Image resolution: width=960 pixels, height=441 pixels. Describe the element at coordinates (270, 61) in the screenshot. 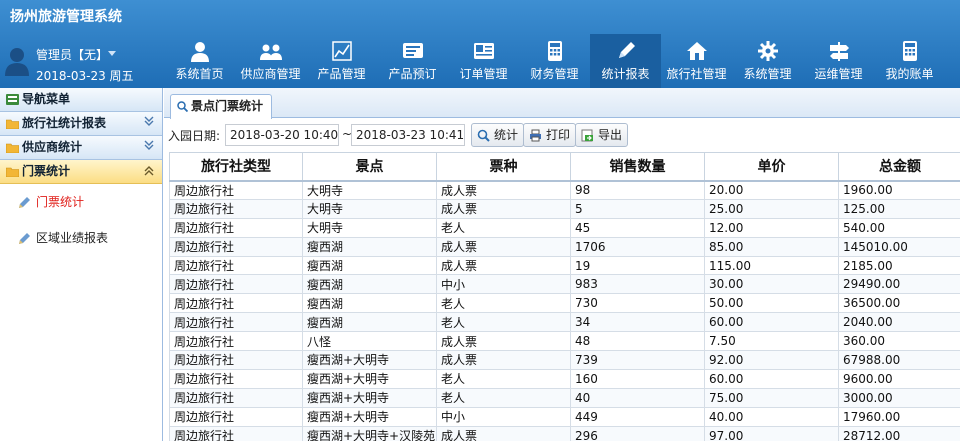

I see `nav-item-1: 供应商管理` at that location.